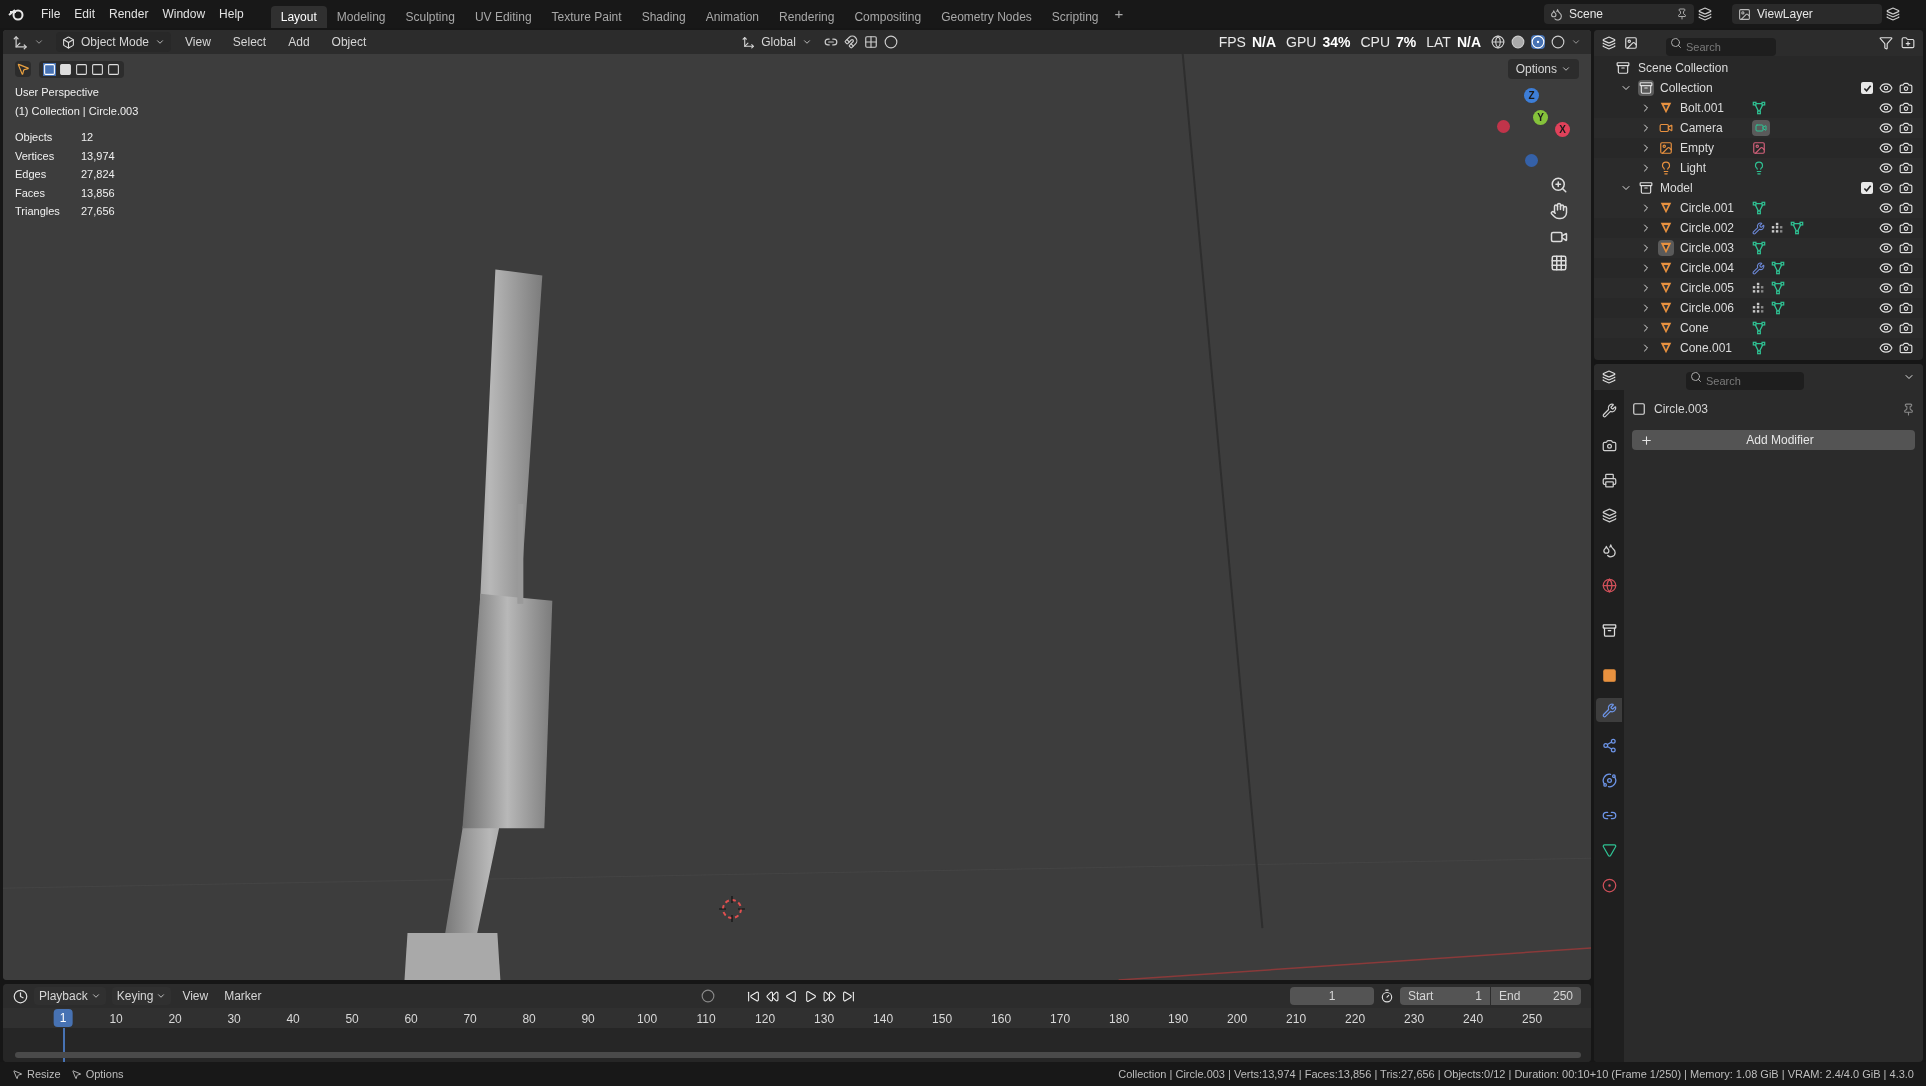 The image size is (1926, 1086). I want to click on outliner-item: Light, so click(1713, 168).